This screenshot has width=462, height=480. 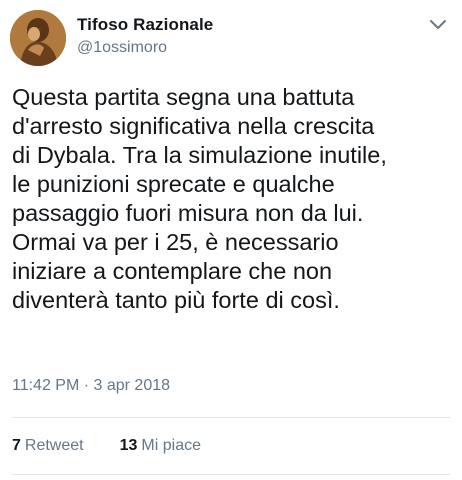 I want to click on tweet-text-line: le punizioni sprecate e qualche, so click(x=173, y=184).